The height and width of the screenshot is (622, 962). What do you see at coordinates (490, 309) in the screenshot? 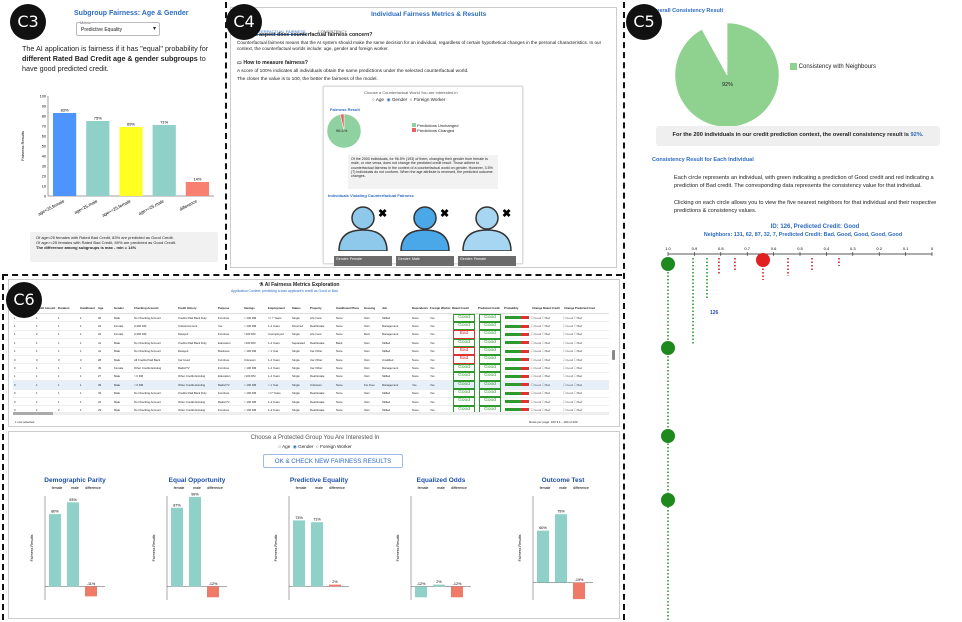
I see `column-header: Predicted Credit` at bounding box center [490, 309].